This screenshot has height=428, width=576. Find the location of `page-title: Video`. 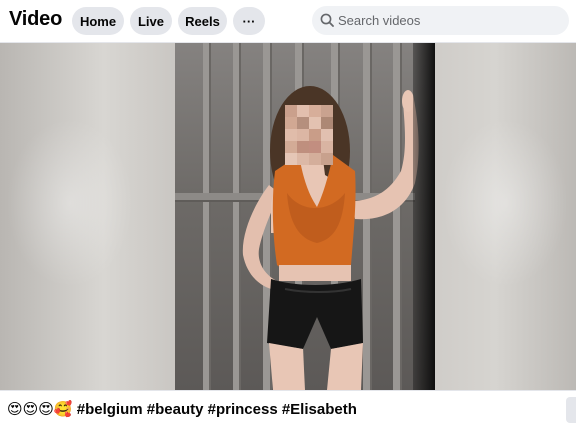

page-title: Video is located at coordinates (36, 19).